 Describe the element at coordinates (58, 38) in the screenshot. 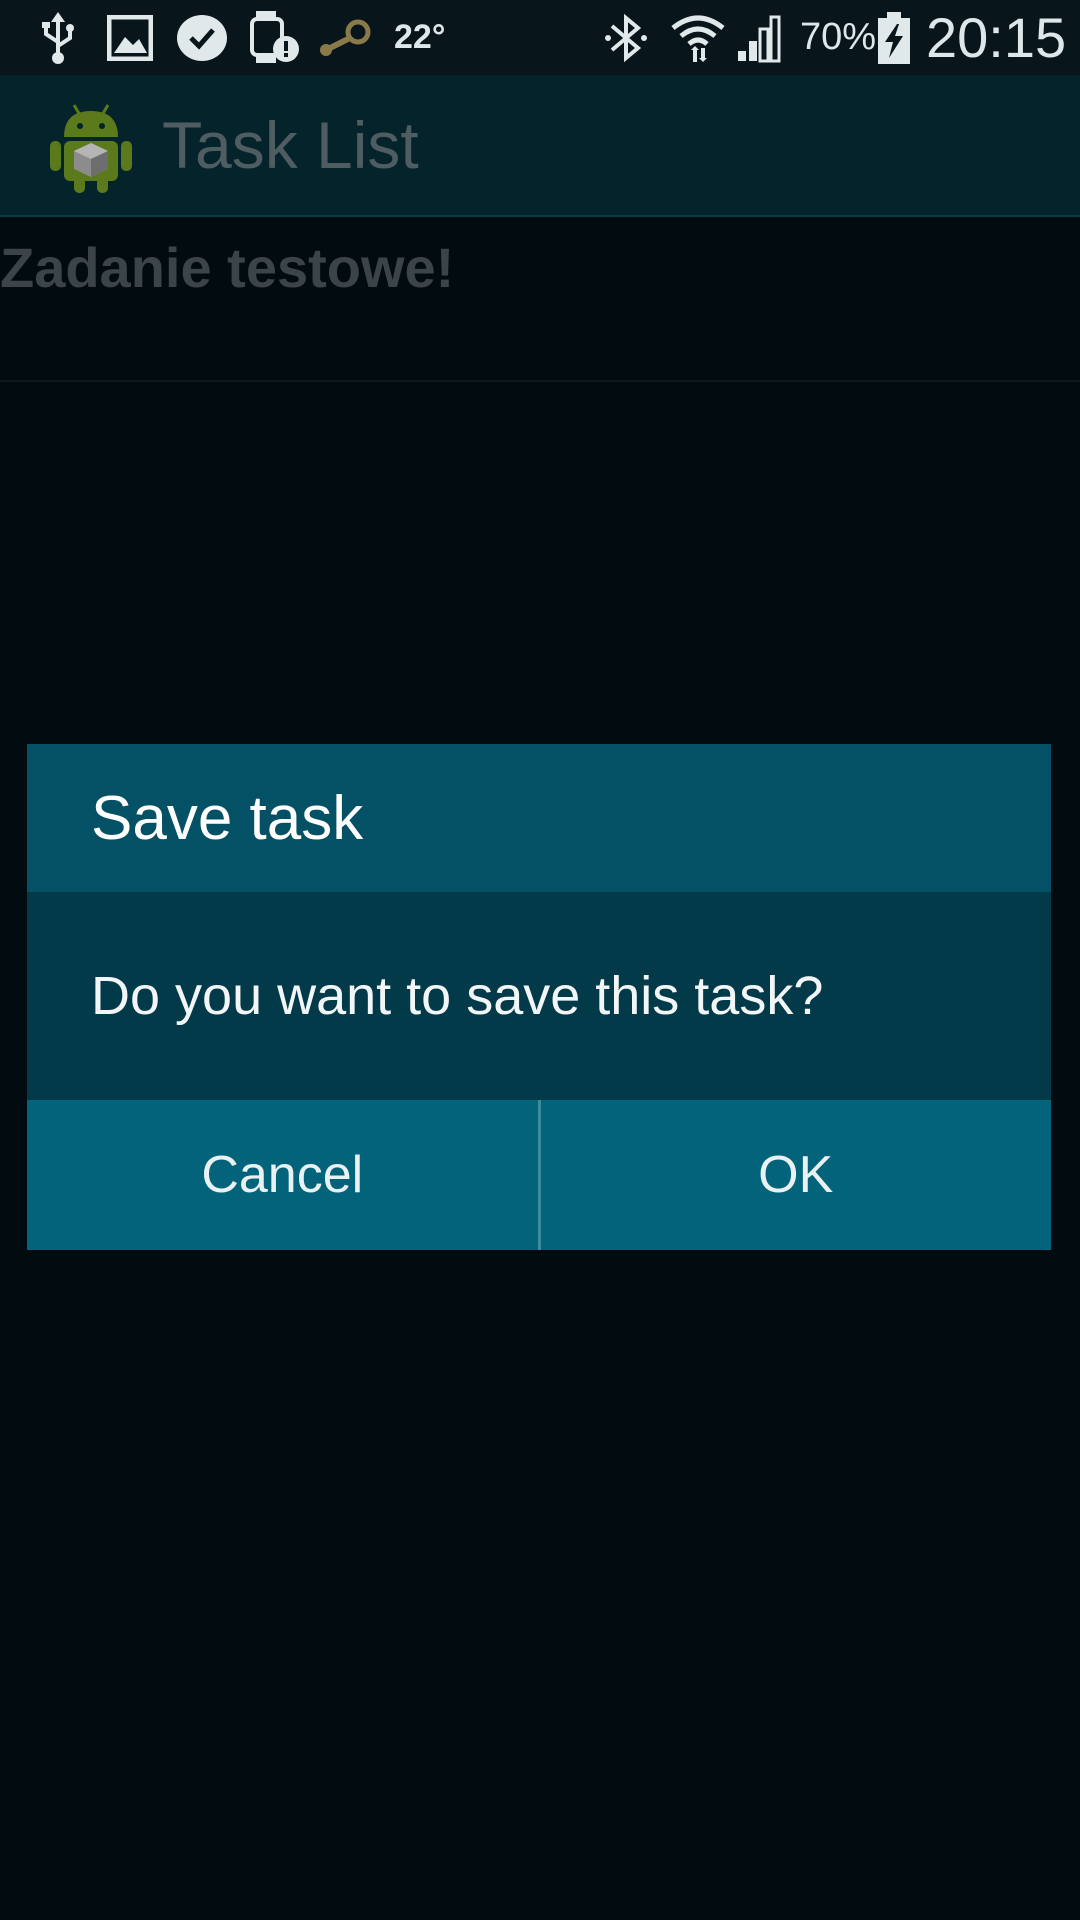

I see `usb-icon` at that location.